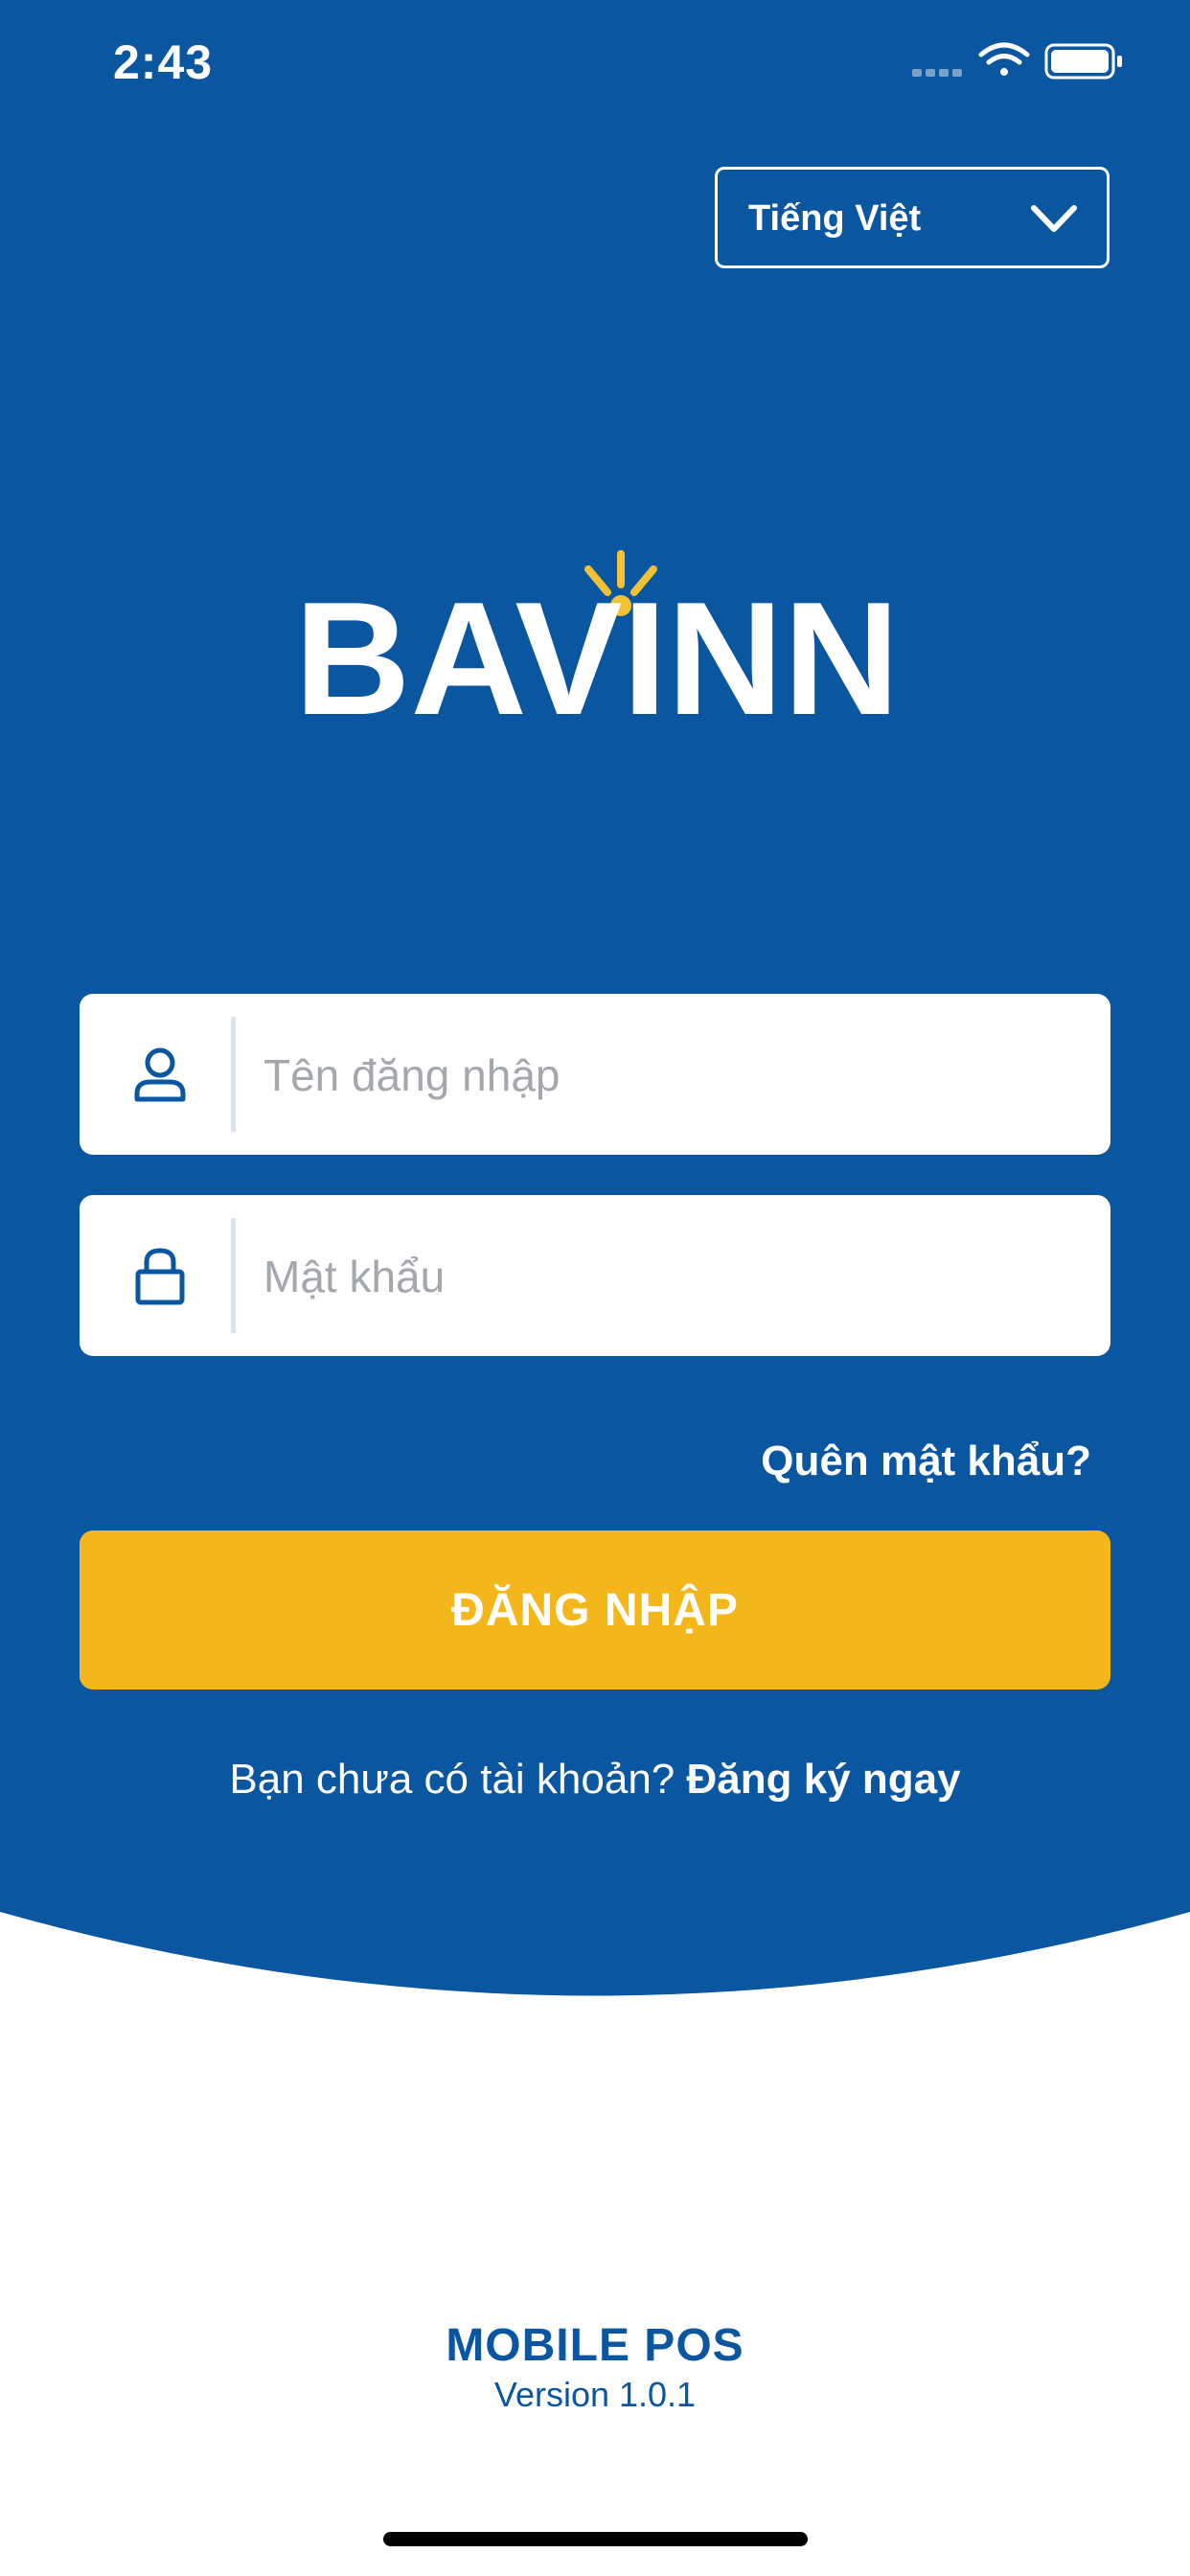  Describe the element at coordinates (595, 63) in the screenshot. I see `status-bar: 2:43` at that location.